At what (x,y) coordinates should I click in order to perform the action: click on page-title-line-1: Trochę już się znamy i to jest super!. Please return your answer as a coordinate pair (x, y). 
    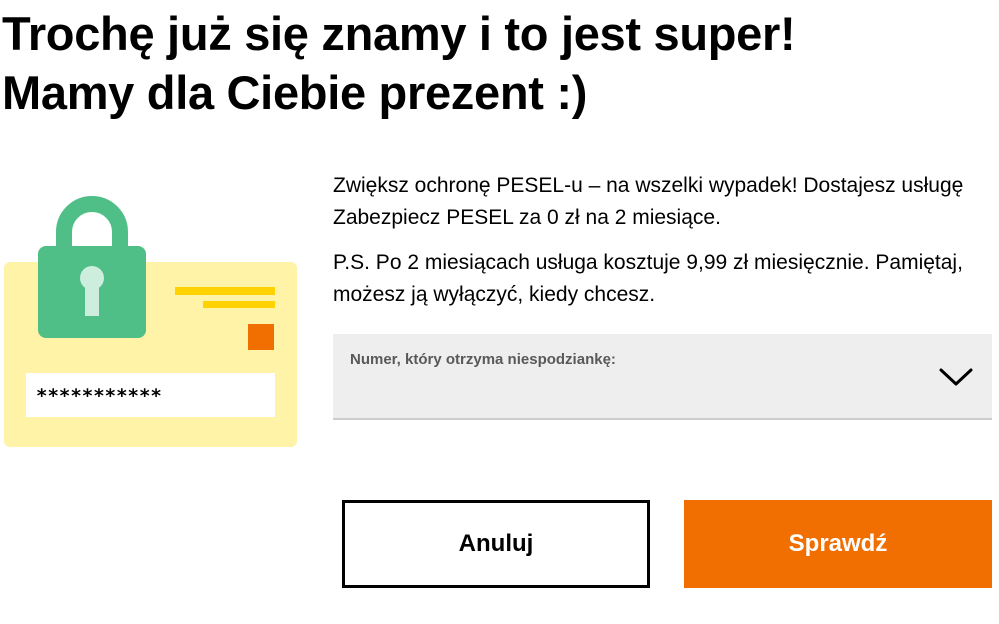
    Looking at the image, I should click on (399, 33).